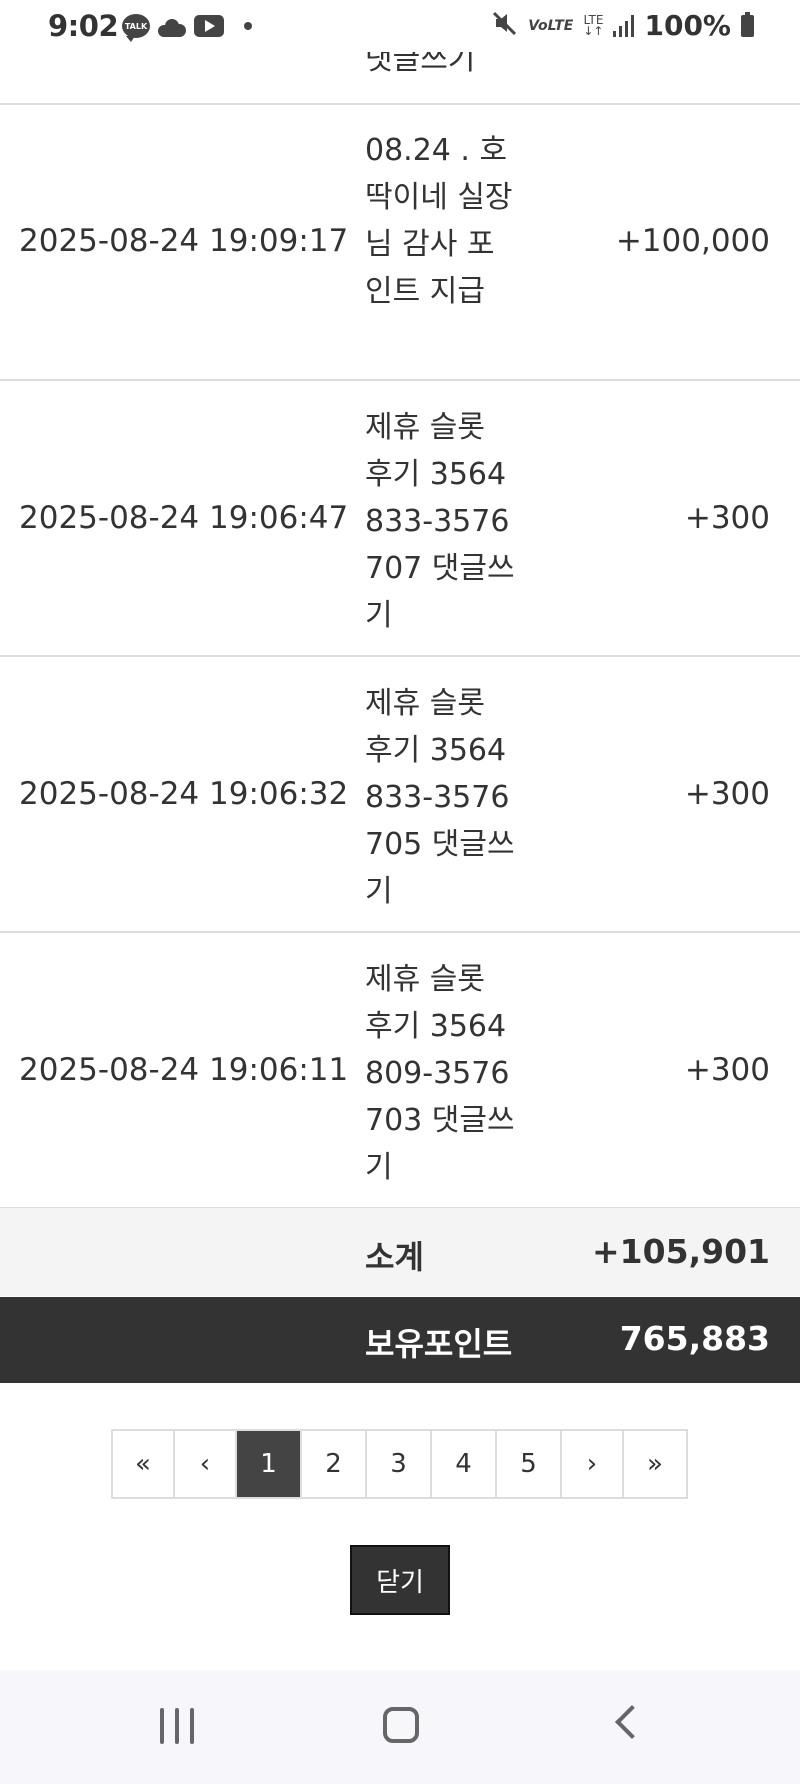 The width and height of the screenshot is (800, 1784). What do you see at coordinates (440, 1073) in the screenshot?
I see `row-desc: 제휴 슬롯 후기 3564809-3576703 댓글쓰기` at bounding box center [440, 1073].